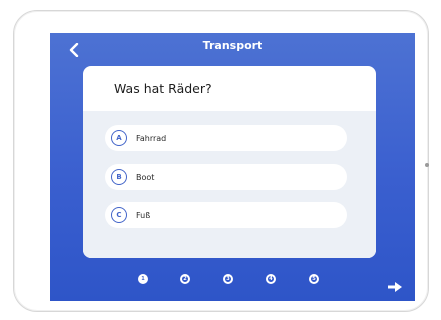 This screenshot has width=441, height=320. I want to click on home-button, so click(427, 165).